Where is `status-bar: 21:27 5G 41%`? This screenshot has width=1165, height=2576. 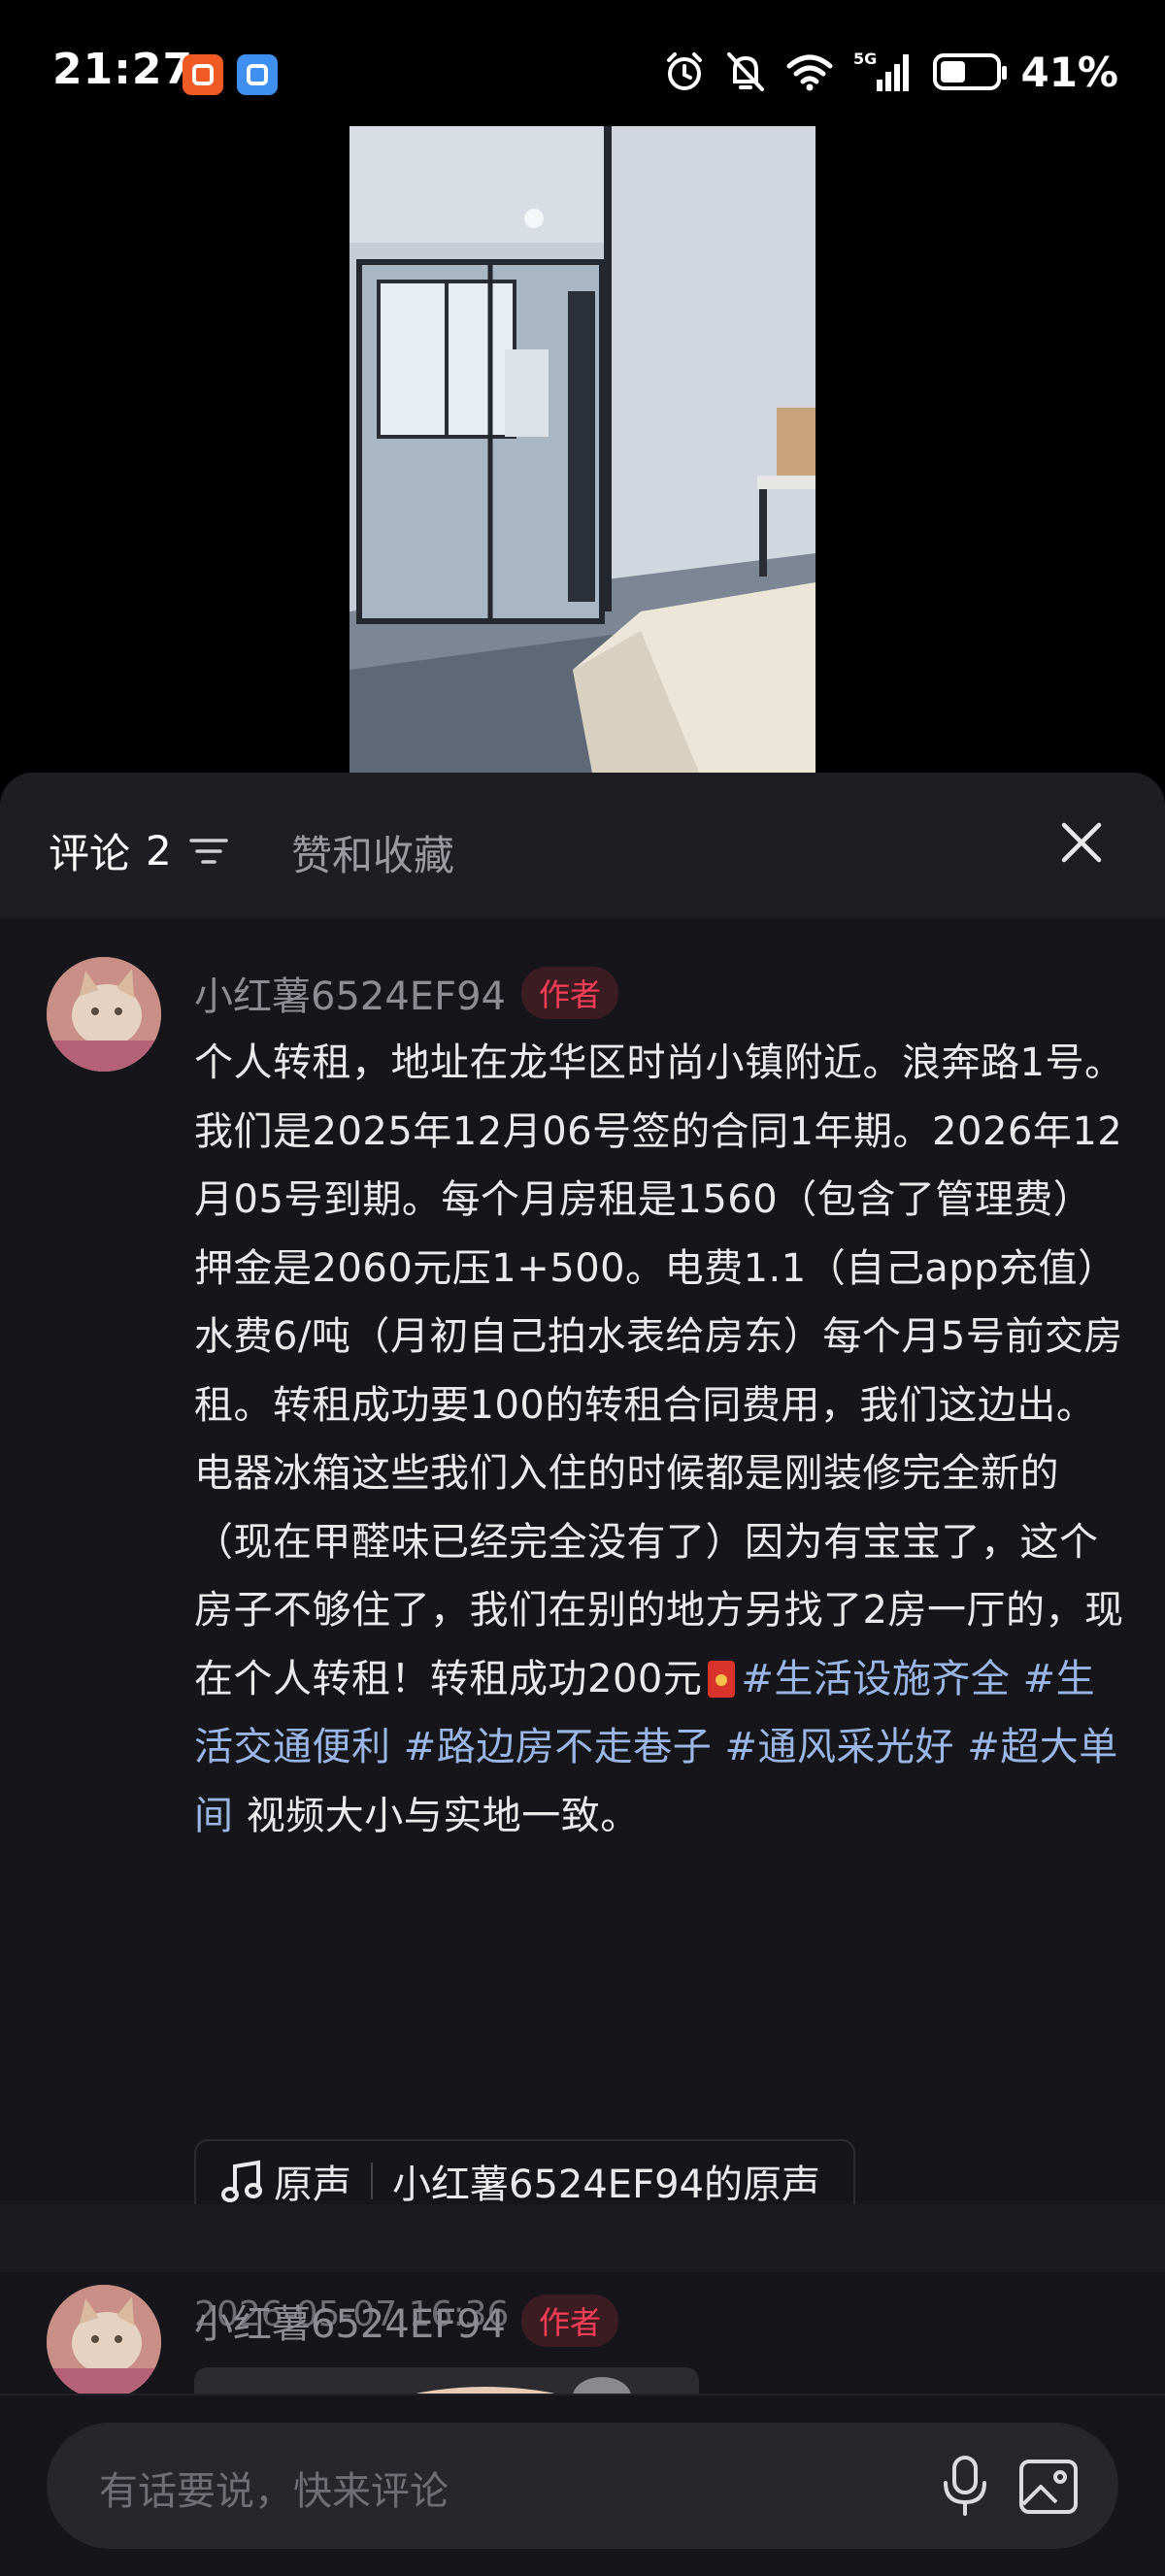 status-bar: 21:27 5G 41% is located at coordinates (582, 58).